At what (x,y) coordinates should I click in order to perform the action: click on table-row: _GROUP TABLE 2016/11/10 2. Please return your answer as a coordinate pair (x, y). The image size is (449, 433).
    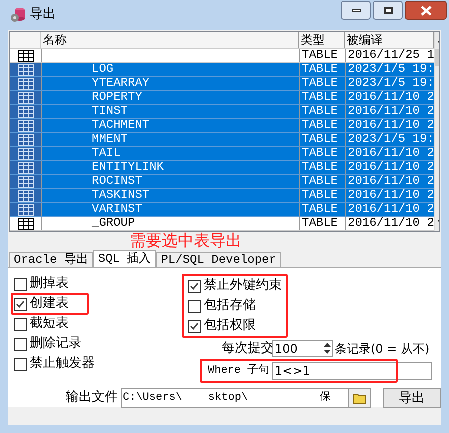
    Looking at the image, I should click on (222, 224).